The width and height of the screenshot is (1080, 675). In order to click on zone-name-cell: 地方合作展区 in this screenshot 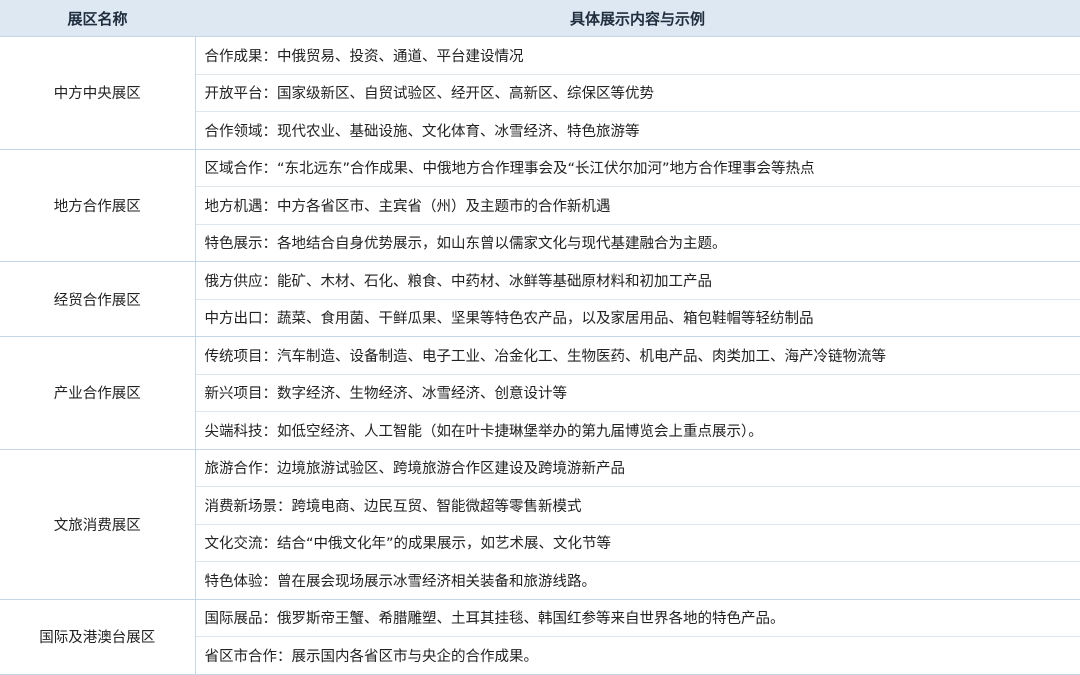, I will do `click(98, 205)`.